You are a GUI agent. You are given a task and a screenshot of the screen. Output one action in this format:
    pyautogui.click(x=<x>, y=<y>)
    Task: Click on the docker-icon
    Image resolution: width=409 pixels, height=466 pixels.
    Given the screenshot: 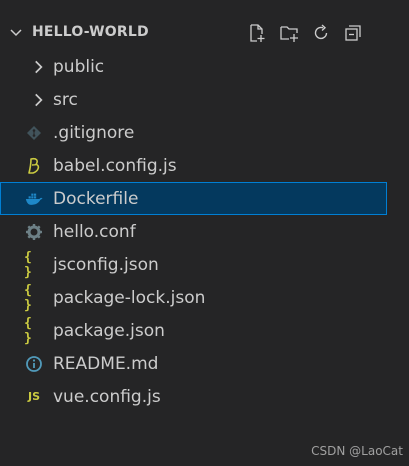 What is the action you would take?
    pyautogui.click(x=34, y=199)
    